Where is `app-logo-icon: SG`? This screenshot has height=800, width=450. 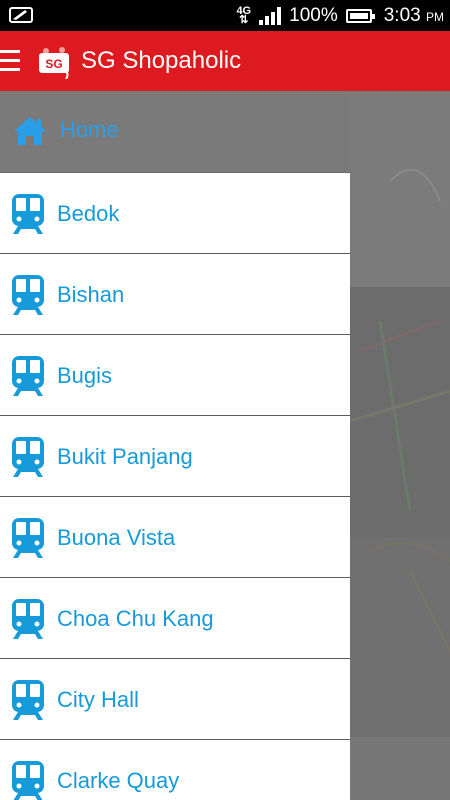 app-logo-icon: SG is located at coordinates (54, 63).